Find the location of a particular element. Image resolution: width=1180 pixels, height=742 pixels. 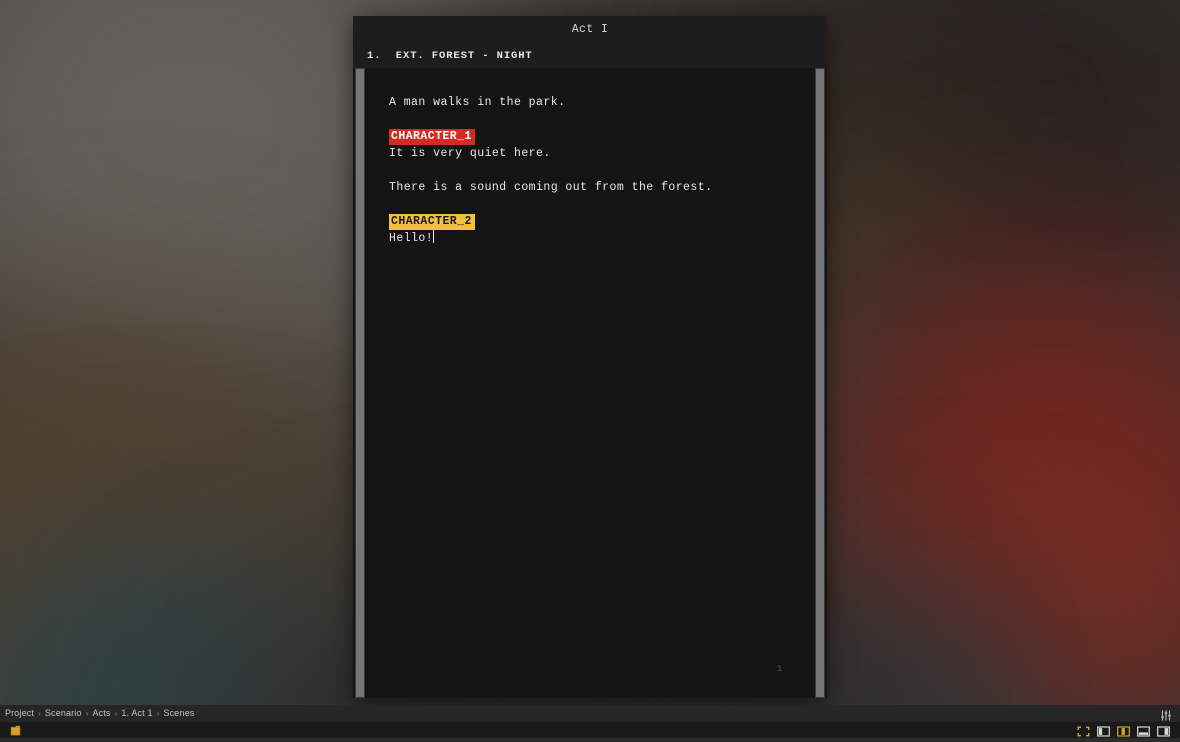

character-name-chip: CHARACTER_2 is located at coordinates (432, 222).